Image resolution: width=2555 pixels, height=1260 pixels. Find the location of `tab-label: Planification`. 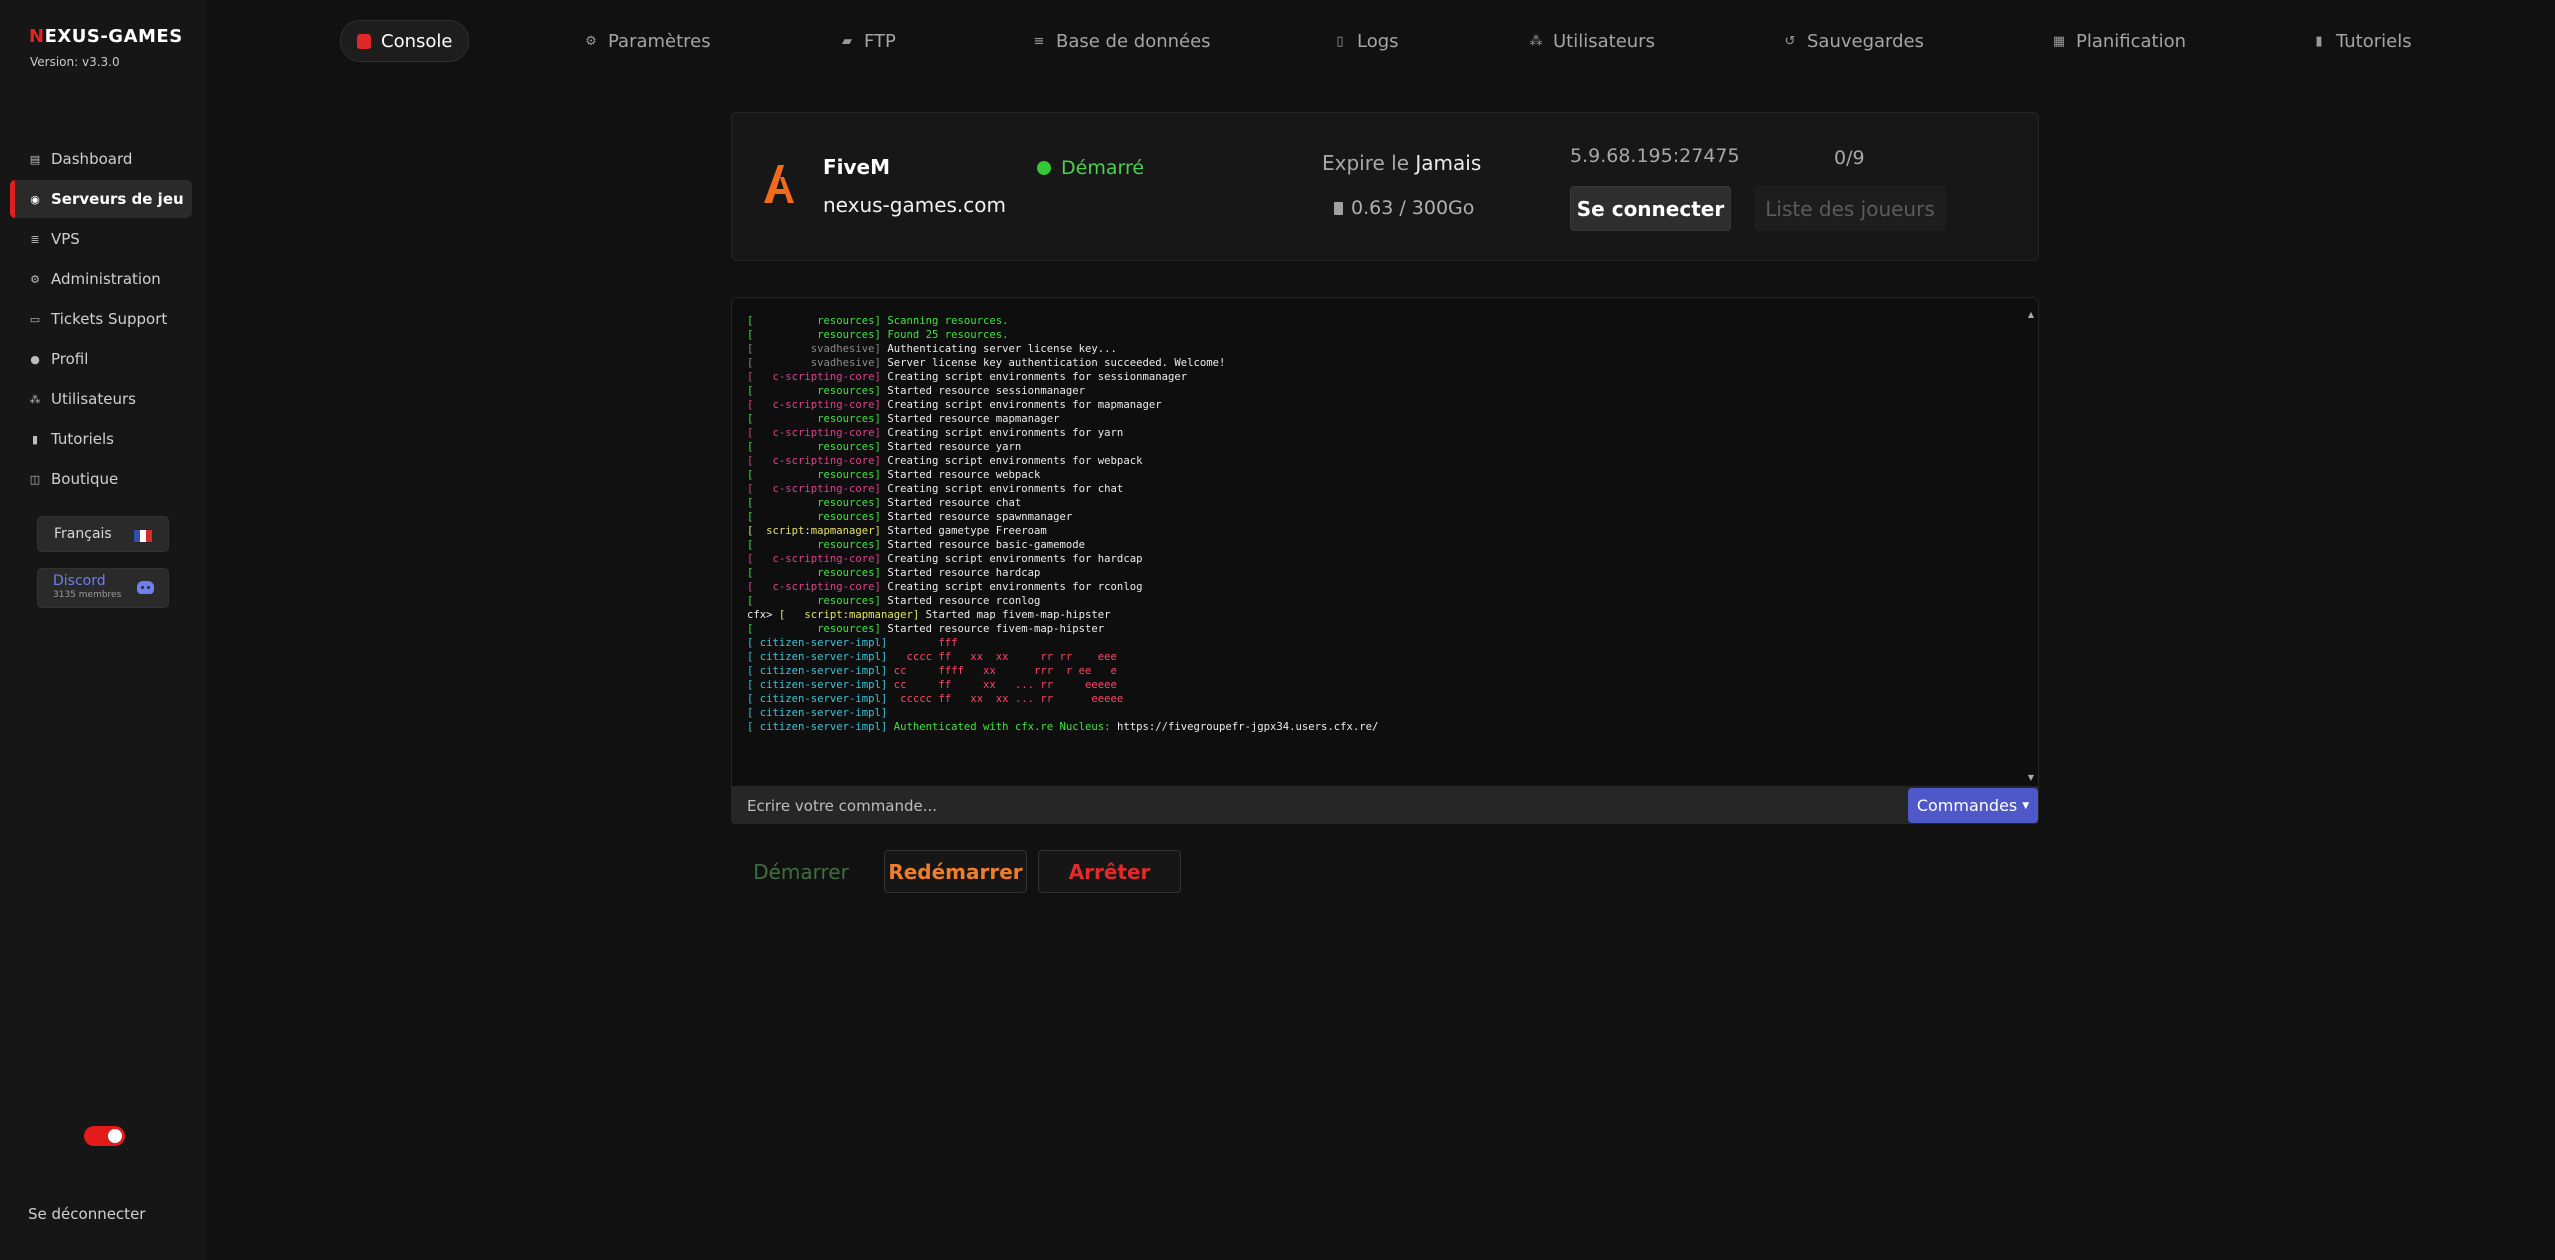

tab-label: Planification is located at coordinates (2131, 41).